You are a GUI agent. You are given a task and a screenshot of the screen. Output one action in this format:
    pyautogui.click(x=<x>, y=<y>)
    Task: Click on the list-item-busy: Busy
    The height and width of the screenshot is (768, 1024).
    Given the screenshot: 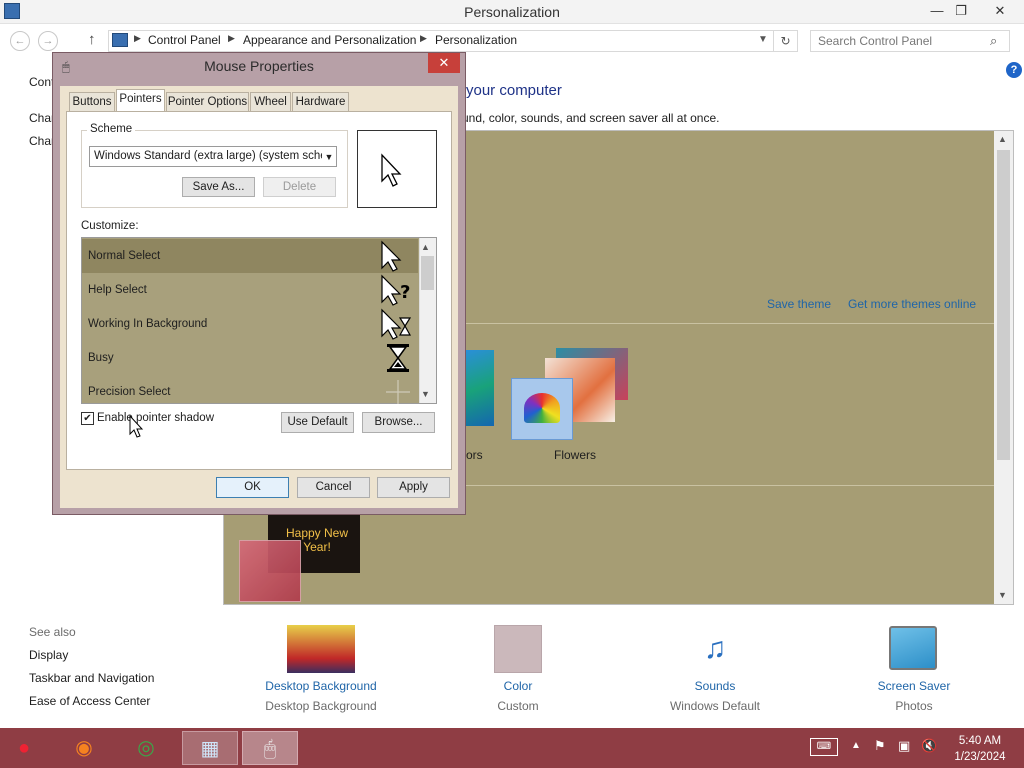 What is the action you would take?
    pyautogui.click(x=250, y=358)
    